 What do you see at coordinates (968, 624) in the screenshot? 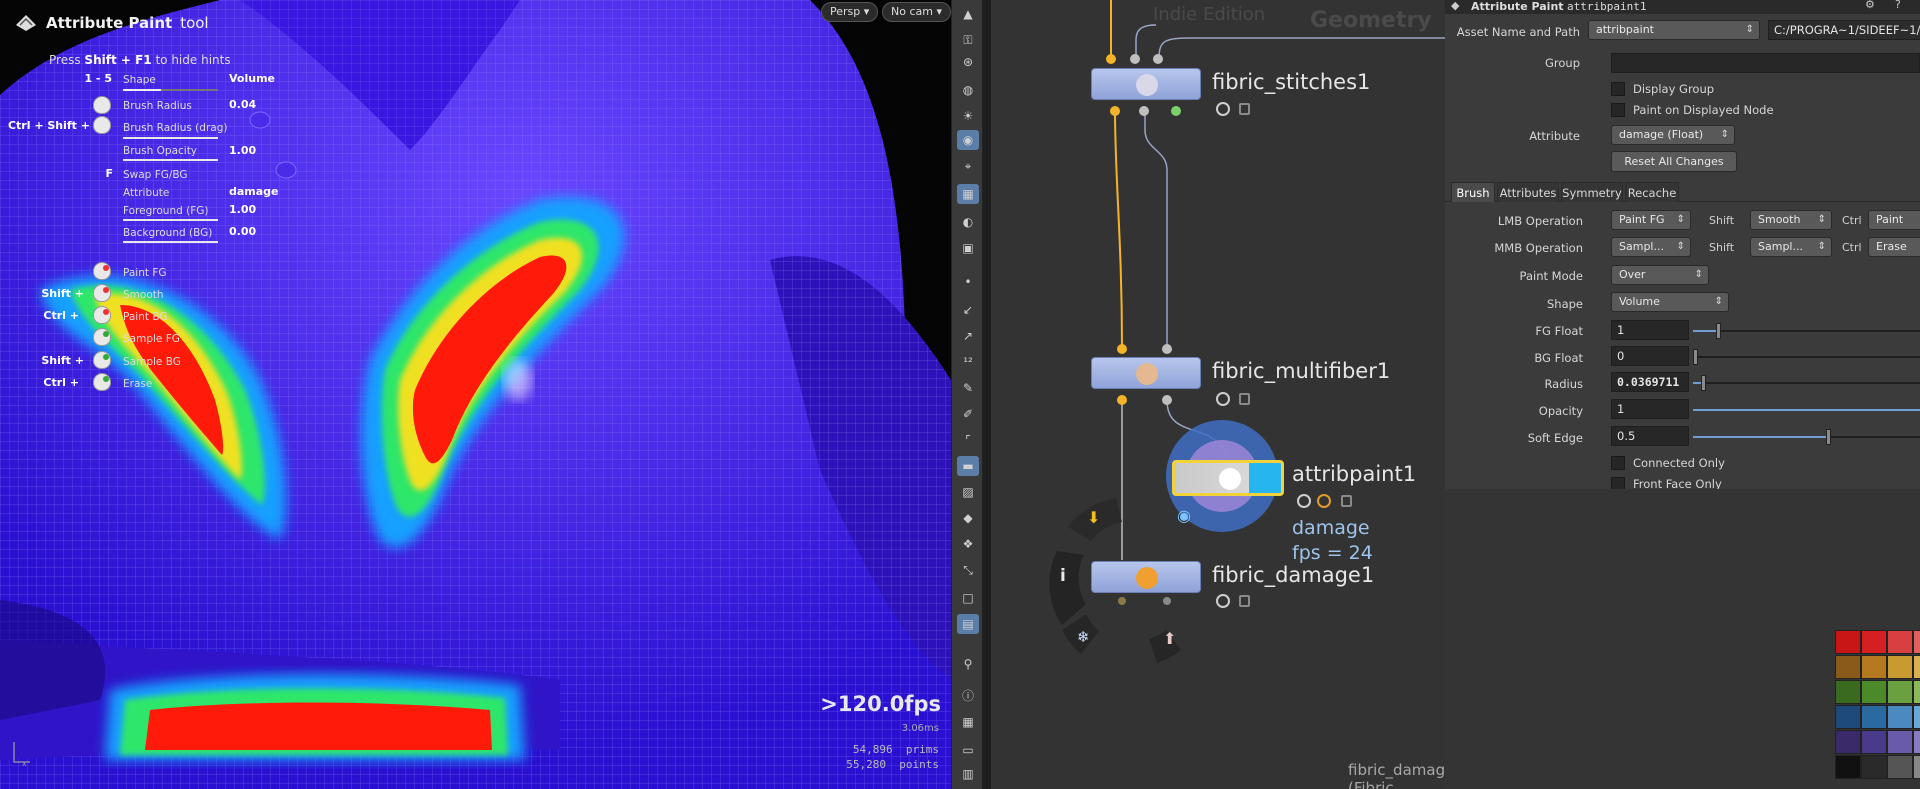
I see `overlay-icon: ▤` at bounding box center [968, 624].